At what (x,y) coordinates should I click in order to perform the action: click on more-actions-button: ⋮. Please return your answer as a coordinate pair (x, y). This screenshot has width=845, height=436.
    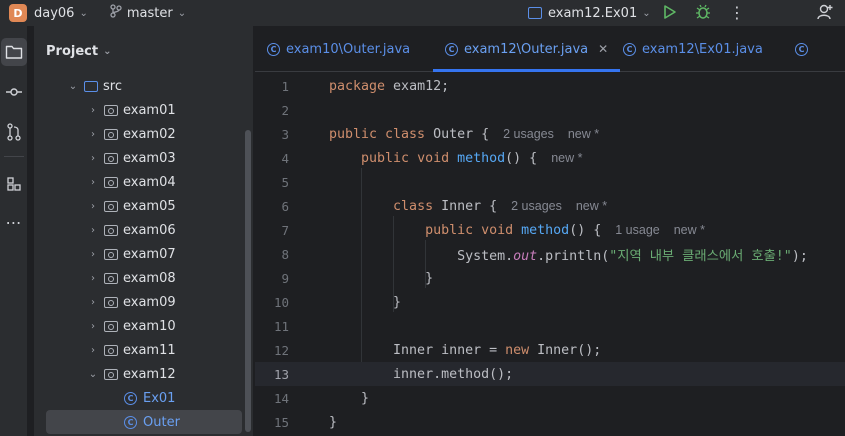
    Looking at the image, I should click on (737, 12).